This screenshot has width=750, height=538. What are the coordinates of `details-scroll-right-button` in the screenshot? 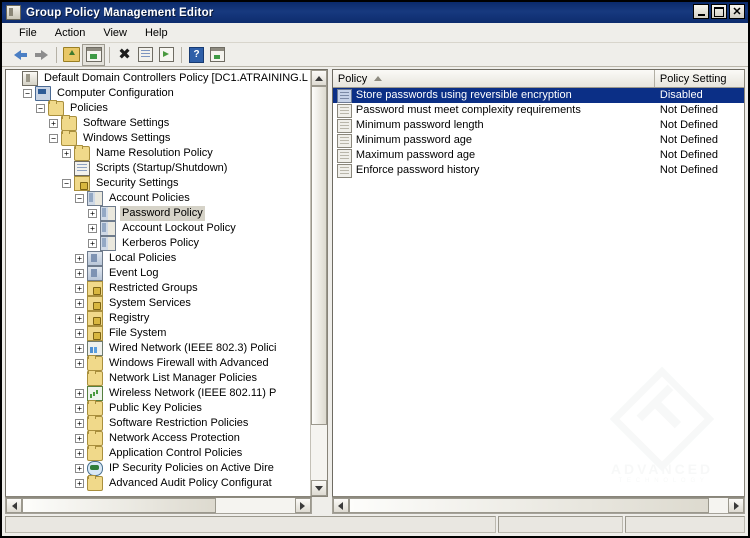 It's located at (736, 505).